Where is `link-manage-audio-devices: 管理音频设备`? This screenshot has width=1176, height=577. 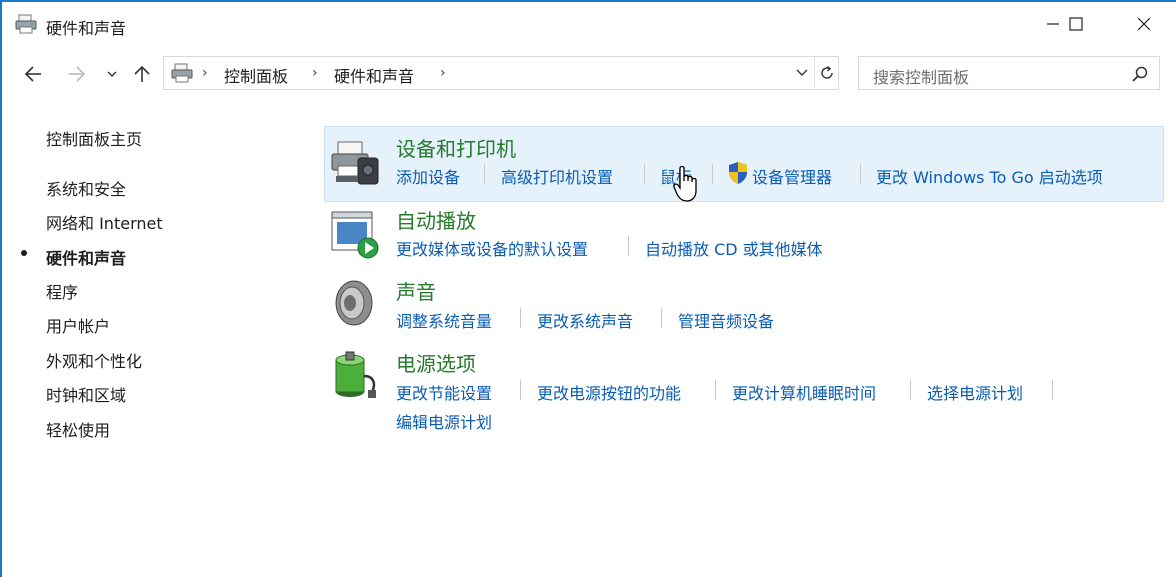
link-manage-audio-devices: 管理音频设备 is located at coordinates (726, 320).